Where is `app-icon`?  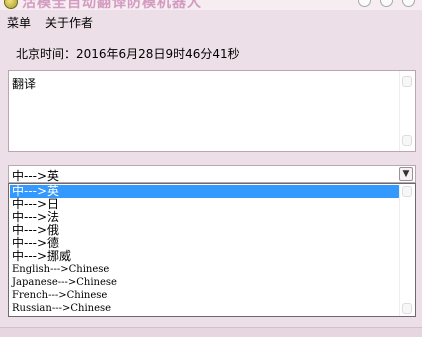
app-icon is located at coordinates (11, 4).